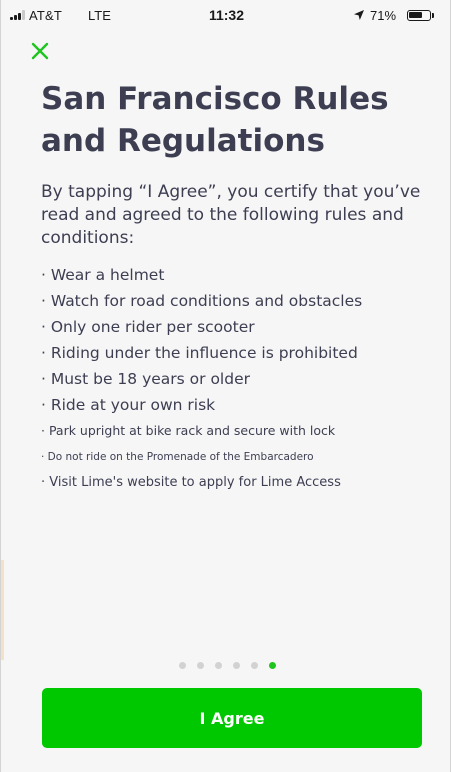 The width and height of the screenshot is (451, 772). Describe the element at coordinates (232, 718) in the screenshot. I see `agree-button: I Agree` at that location.